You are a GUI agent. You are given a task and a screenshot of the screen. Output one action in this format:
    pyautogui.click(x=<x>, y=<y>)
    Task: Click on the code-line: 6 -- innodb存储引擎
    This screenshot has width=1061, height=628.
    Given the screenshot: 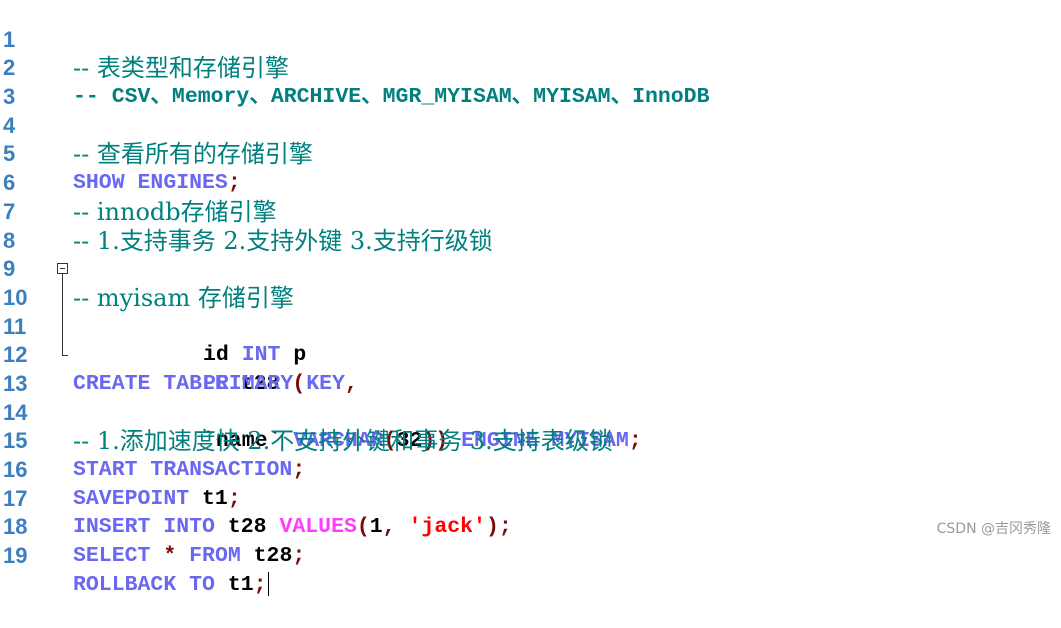 What is the action you would take?
    pyautogui.click(x=530, y=183)
    